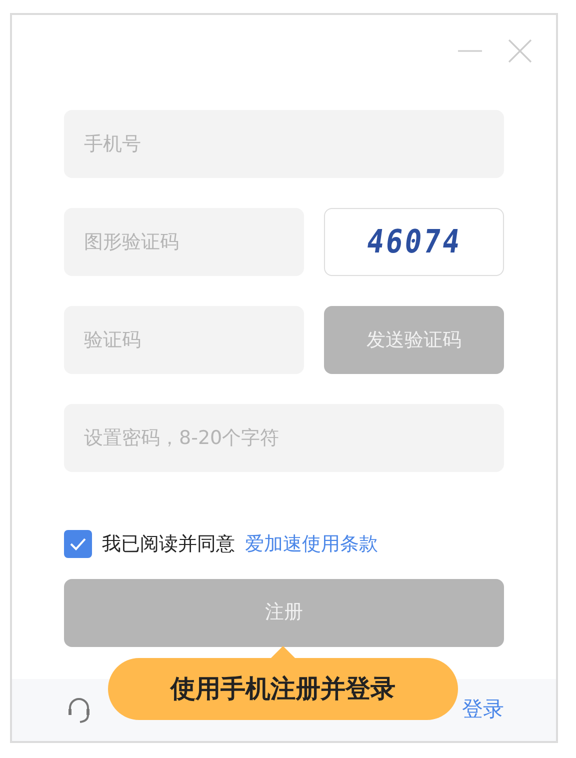 The width and height of the screenshot is (576, 758). Describe the element at coordinates (184, 242) in the screenshot. I see `input-field: 图形验证码` at that location.